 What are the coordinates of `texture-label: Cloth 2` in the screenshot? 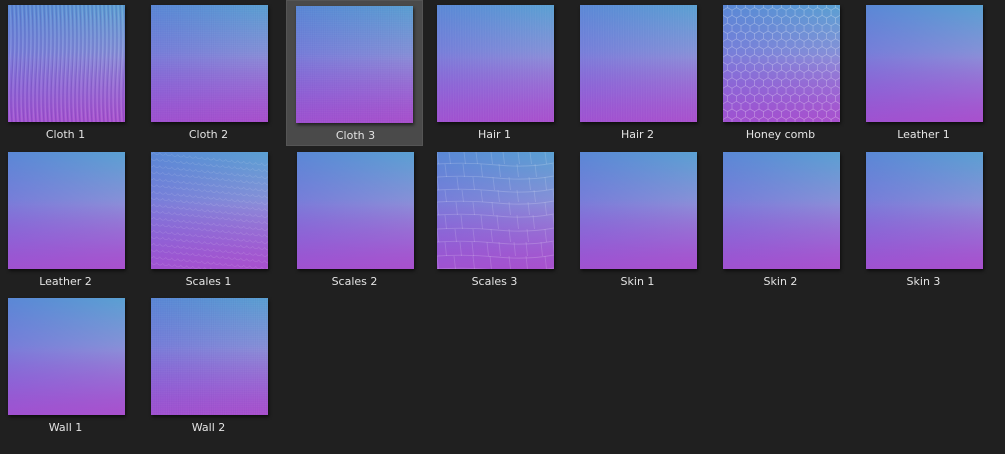 It's located at (208, 134).